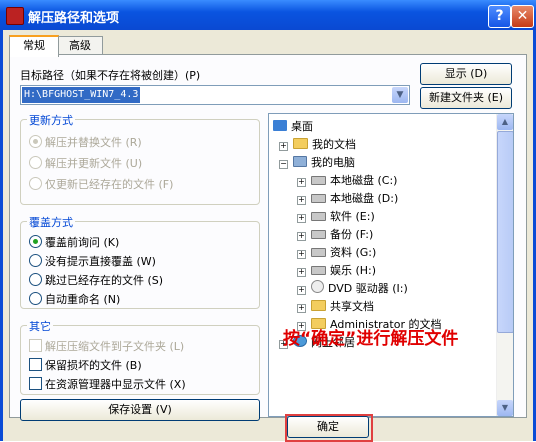 Image resolution: width=536 pixels, height=442 pixels. I want to click on tree-item-label: 本地磁盘 (D:), so click(364, 198).